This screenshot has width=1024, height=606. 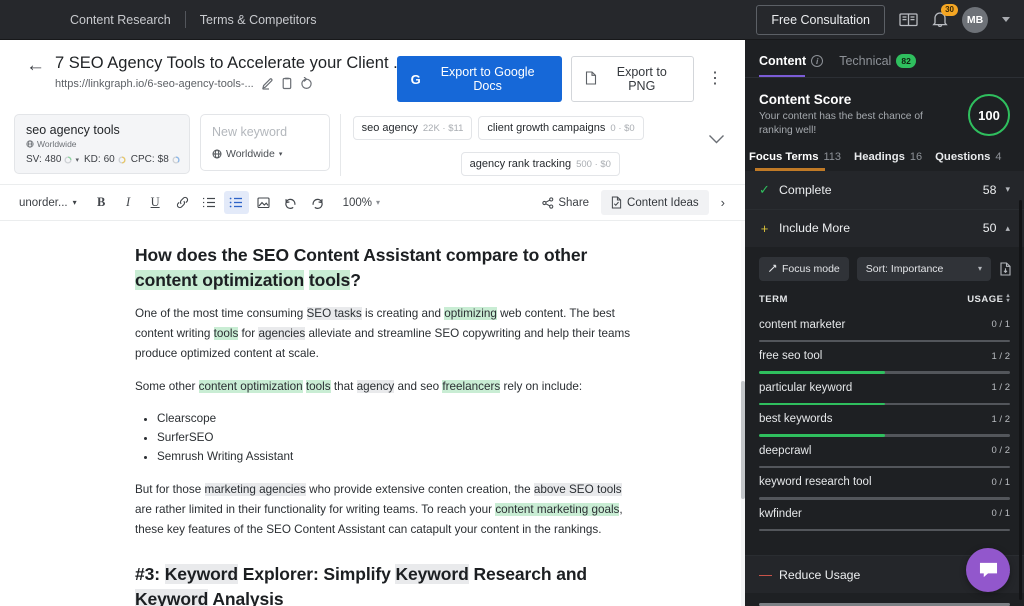 What do you see at coordinates (182, 202) in the screenshot?
I see `link-icon` at bounding box center [182, 202].